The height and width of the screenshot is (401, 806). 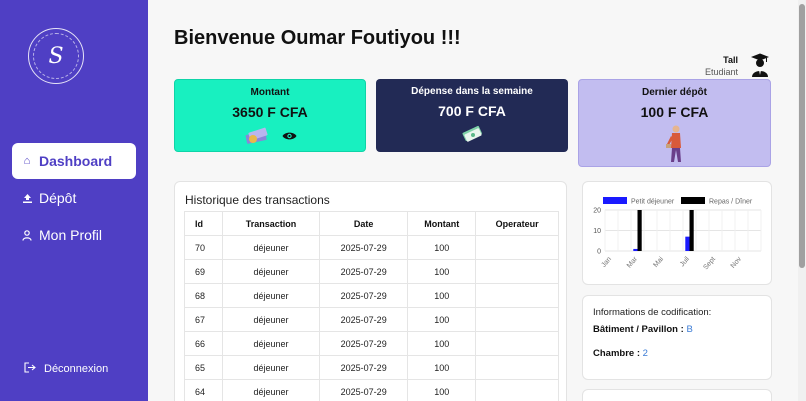 What do you see at coordinates (616, 353) in the screenshot?
I see `chambre-label: Chambre :` at bounding box center [616, 353].